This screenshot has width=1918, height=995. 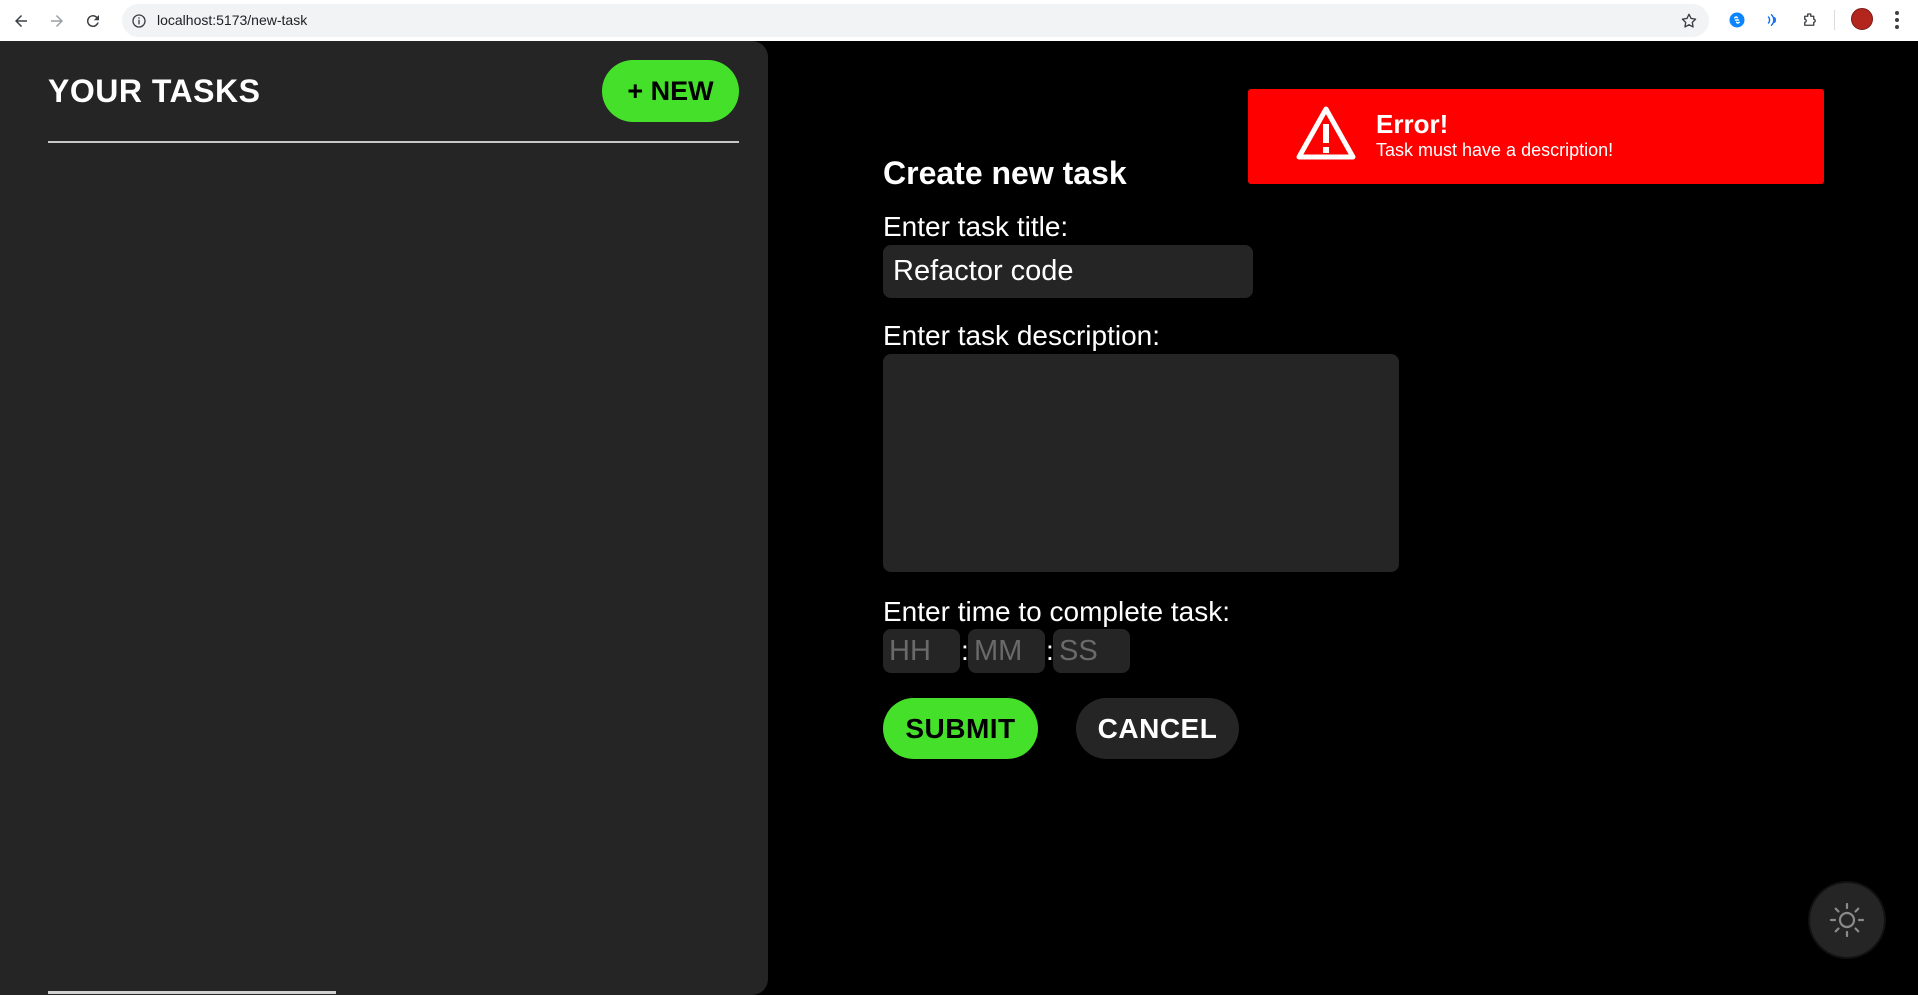 What do you see at coordinates (1773, 20) in the screenshot?
I see `read-aloud-extension-icon` at bounding box center [1773, 20].